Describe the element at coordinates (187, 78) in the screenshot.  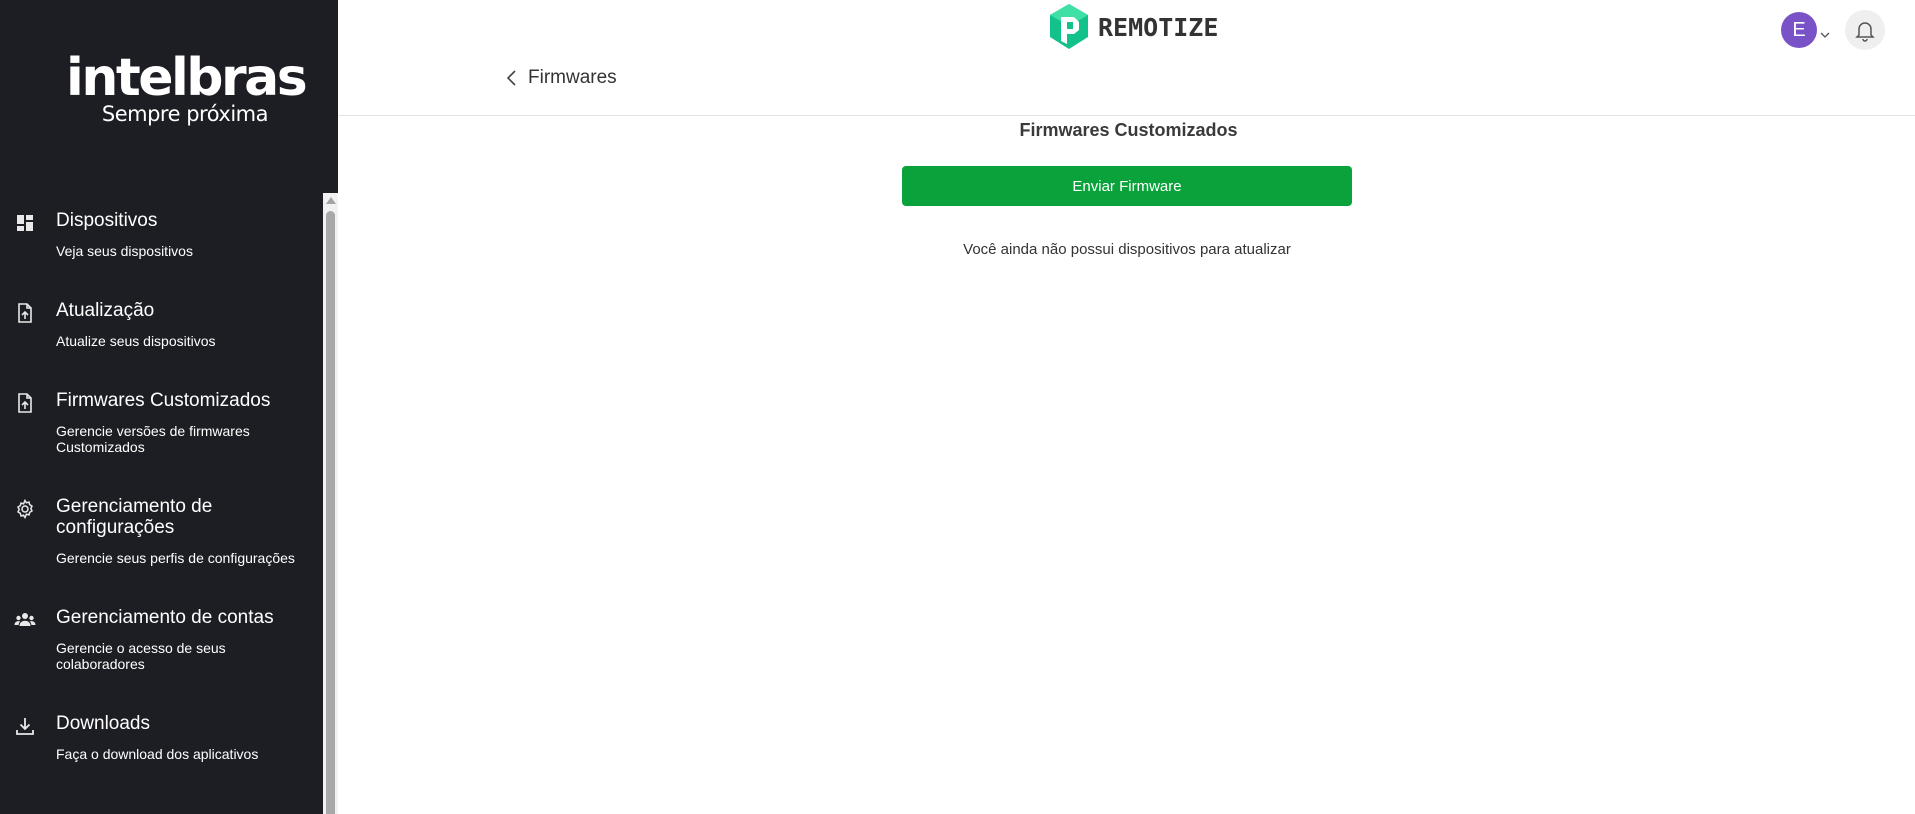
I see `logo-wordmark: intelbras` at that location.